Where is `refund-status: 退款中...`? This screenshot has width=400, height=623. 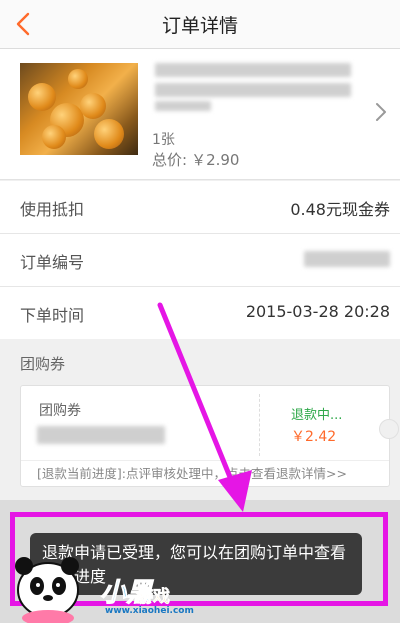 refund-status: 退款中... is located at coordinates (317, 415).